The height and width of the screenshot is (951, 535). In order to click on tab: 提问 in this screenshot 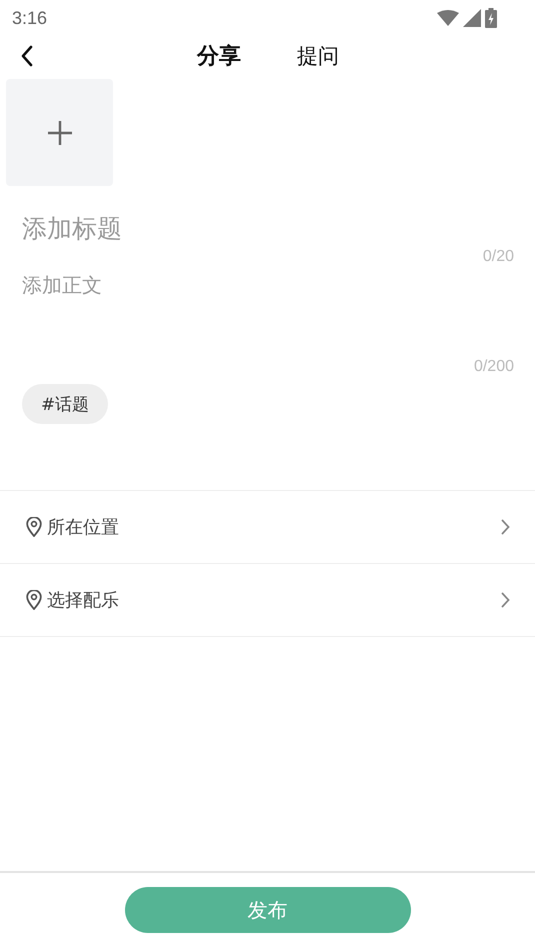, I will do `click(318, 56)`.